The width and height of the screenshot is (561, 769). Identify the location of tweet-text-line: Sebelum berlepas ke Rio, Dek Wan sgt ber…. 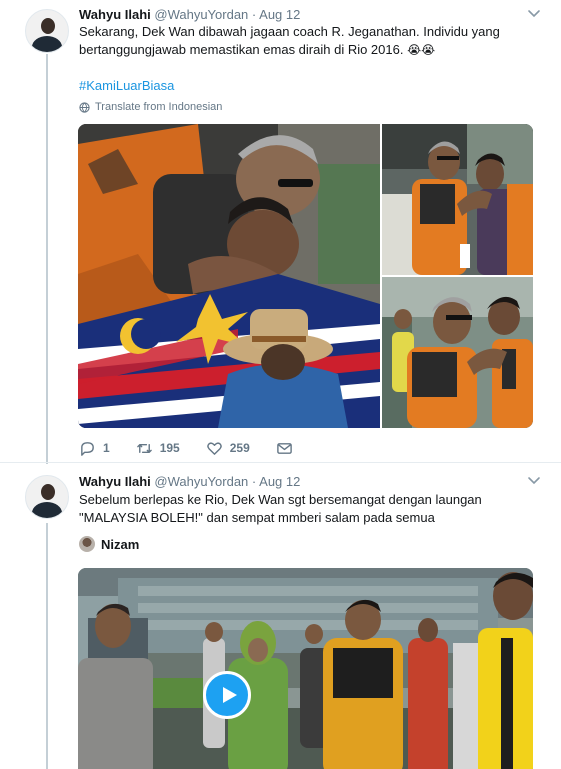
(280, 499).